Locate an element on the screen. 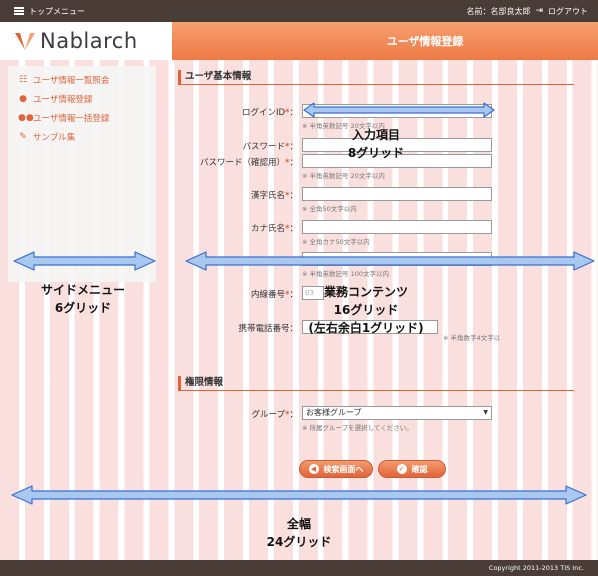 The width and height of the screenshot is (598, 576). header: Nablarch ユーザ情報登録 is located at coordinates (299, 41).